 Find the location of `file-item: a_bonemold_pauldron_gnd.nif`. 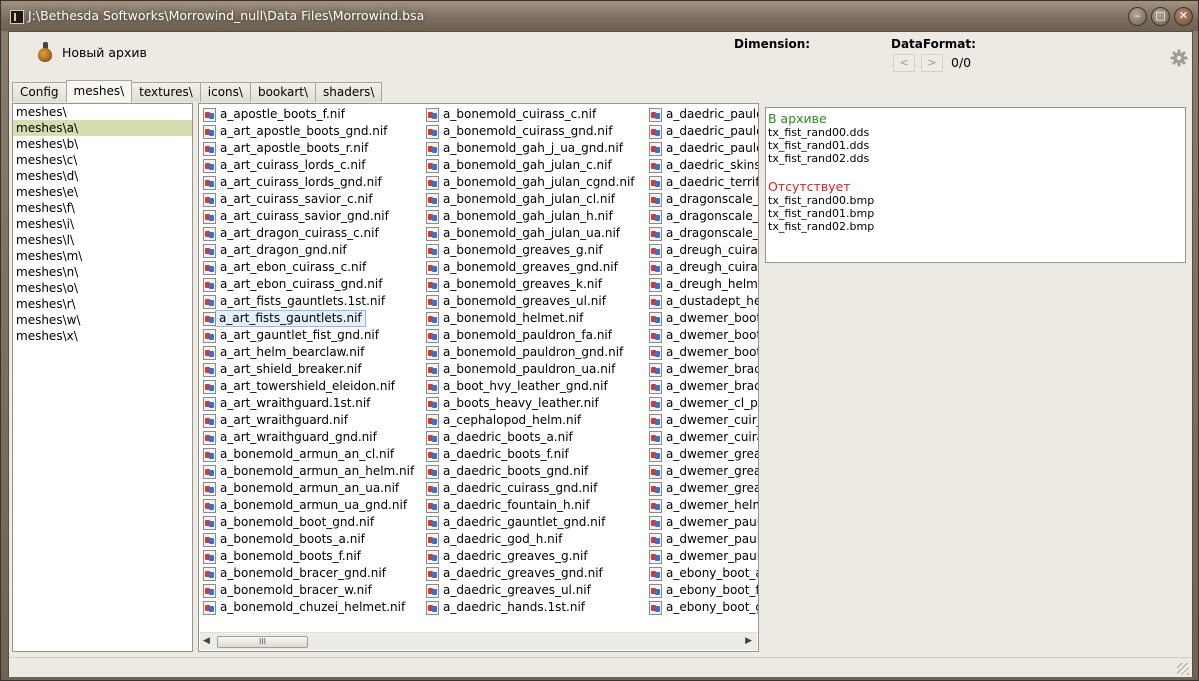

file-item: a_bonemold_pauldron_gnd.nif is located at coordinates (531, 352).